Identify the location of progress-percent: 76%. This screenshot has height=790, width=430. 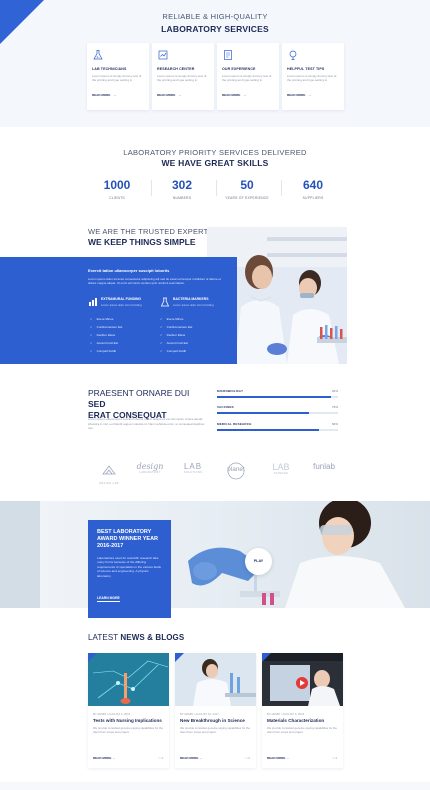
(334, 407).